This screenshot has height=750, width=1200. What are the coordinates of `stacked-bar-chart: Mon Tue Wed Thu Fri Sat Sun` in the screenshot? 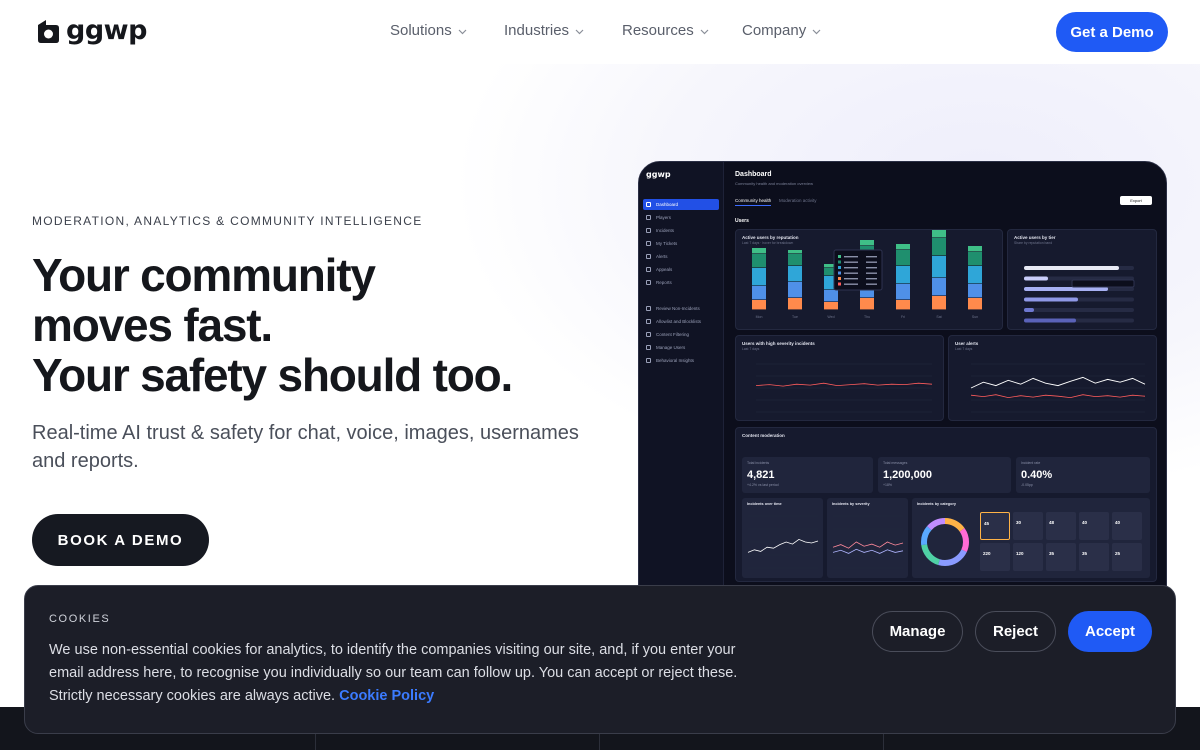 It's located at (867, 274).